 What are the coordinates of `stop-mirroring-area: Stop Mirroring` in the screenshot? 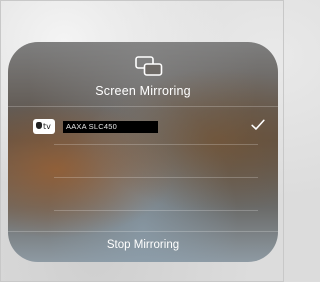 It's located at (143, 247).